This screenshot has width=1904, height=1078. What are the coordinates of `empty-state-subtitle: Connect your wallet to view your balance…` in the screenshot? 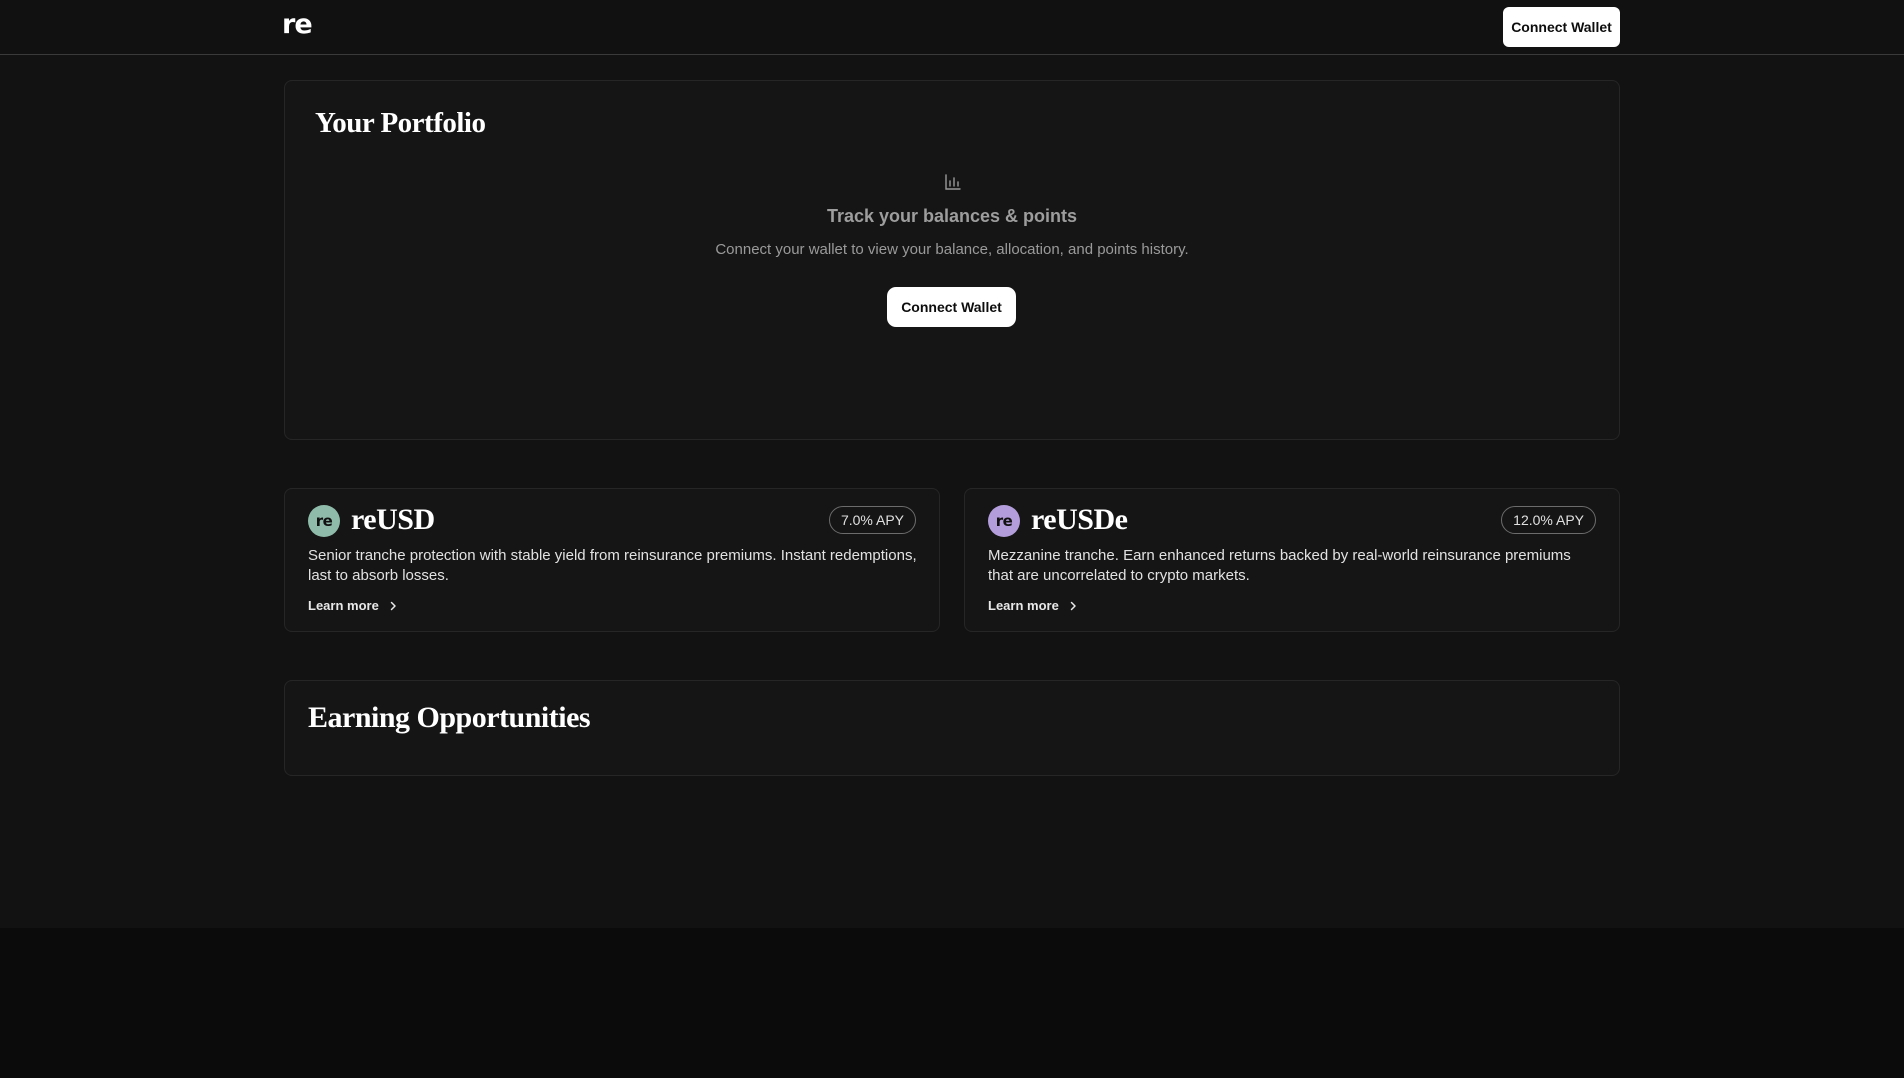 It's located at (952, 249).